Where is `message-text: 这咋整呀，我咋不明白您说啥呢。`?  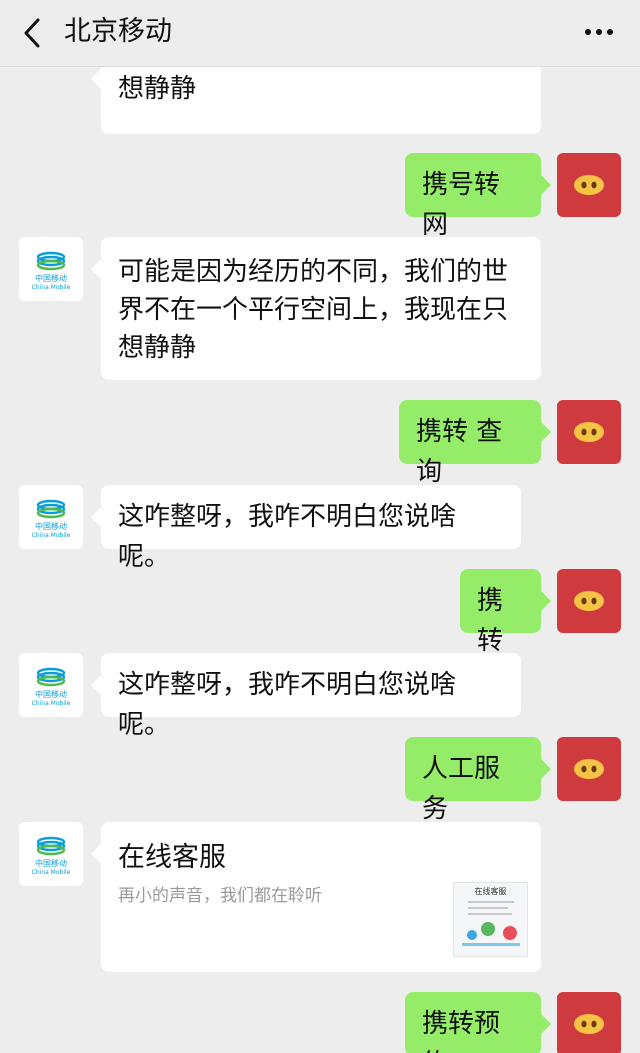
message-text: 这咋整呀，我咋不明白您说啥呢。 is located at coordinates (287, 537).